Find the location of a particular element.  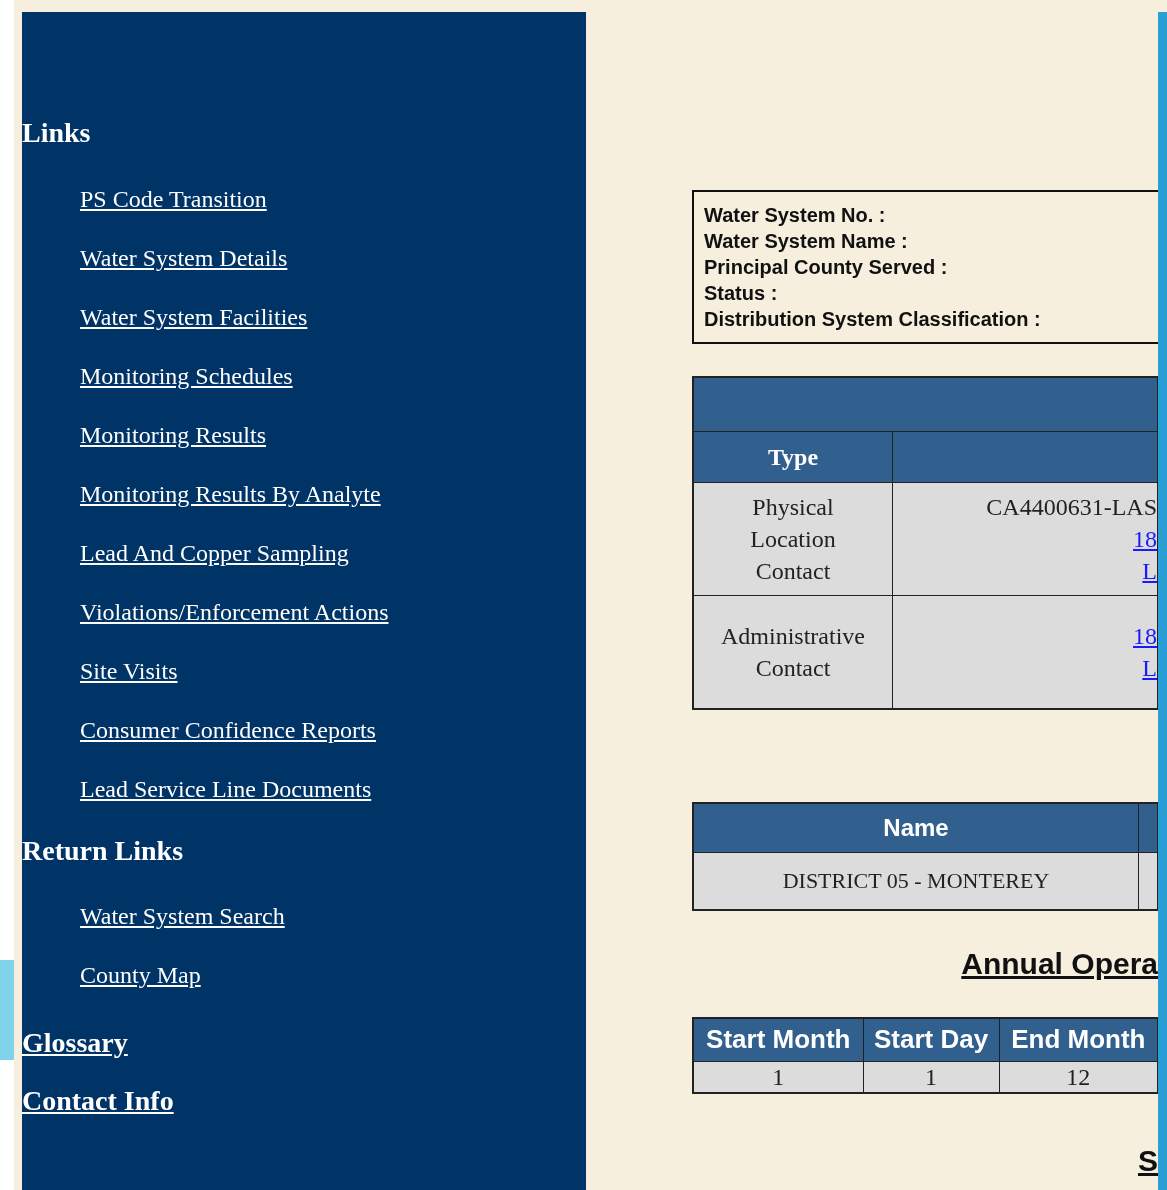

sidebar-link: PS Code Transition is located at coordinates (173, 198).